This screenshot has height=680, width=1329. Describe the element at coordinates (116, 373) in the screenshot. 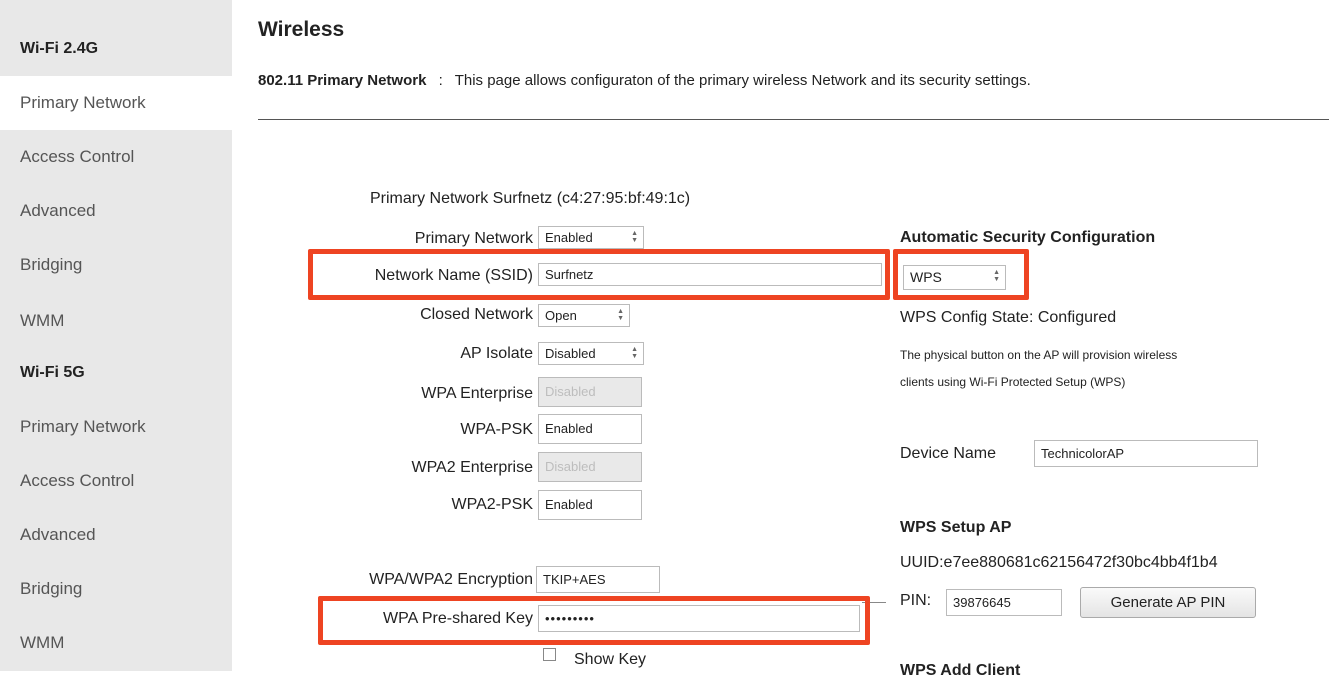

I see `sidebar-group-wifi-5g: Wi-Fi 5G` at that location.